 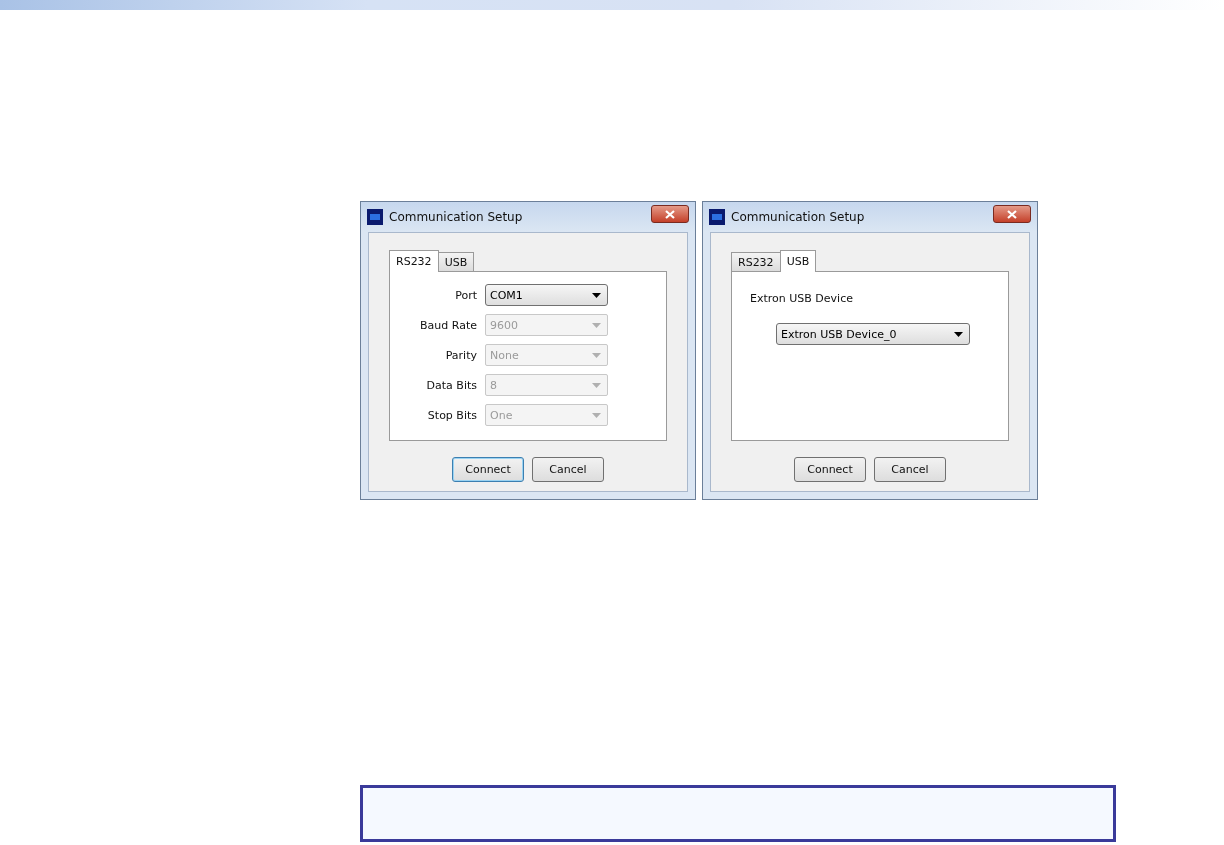 I want to click on field-label: Stop Bits, so click(x=451, y=415).